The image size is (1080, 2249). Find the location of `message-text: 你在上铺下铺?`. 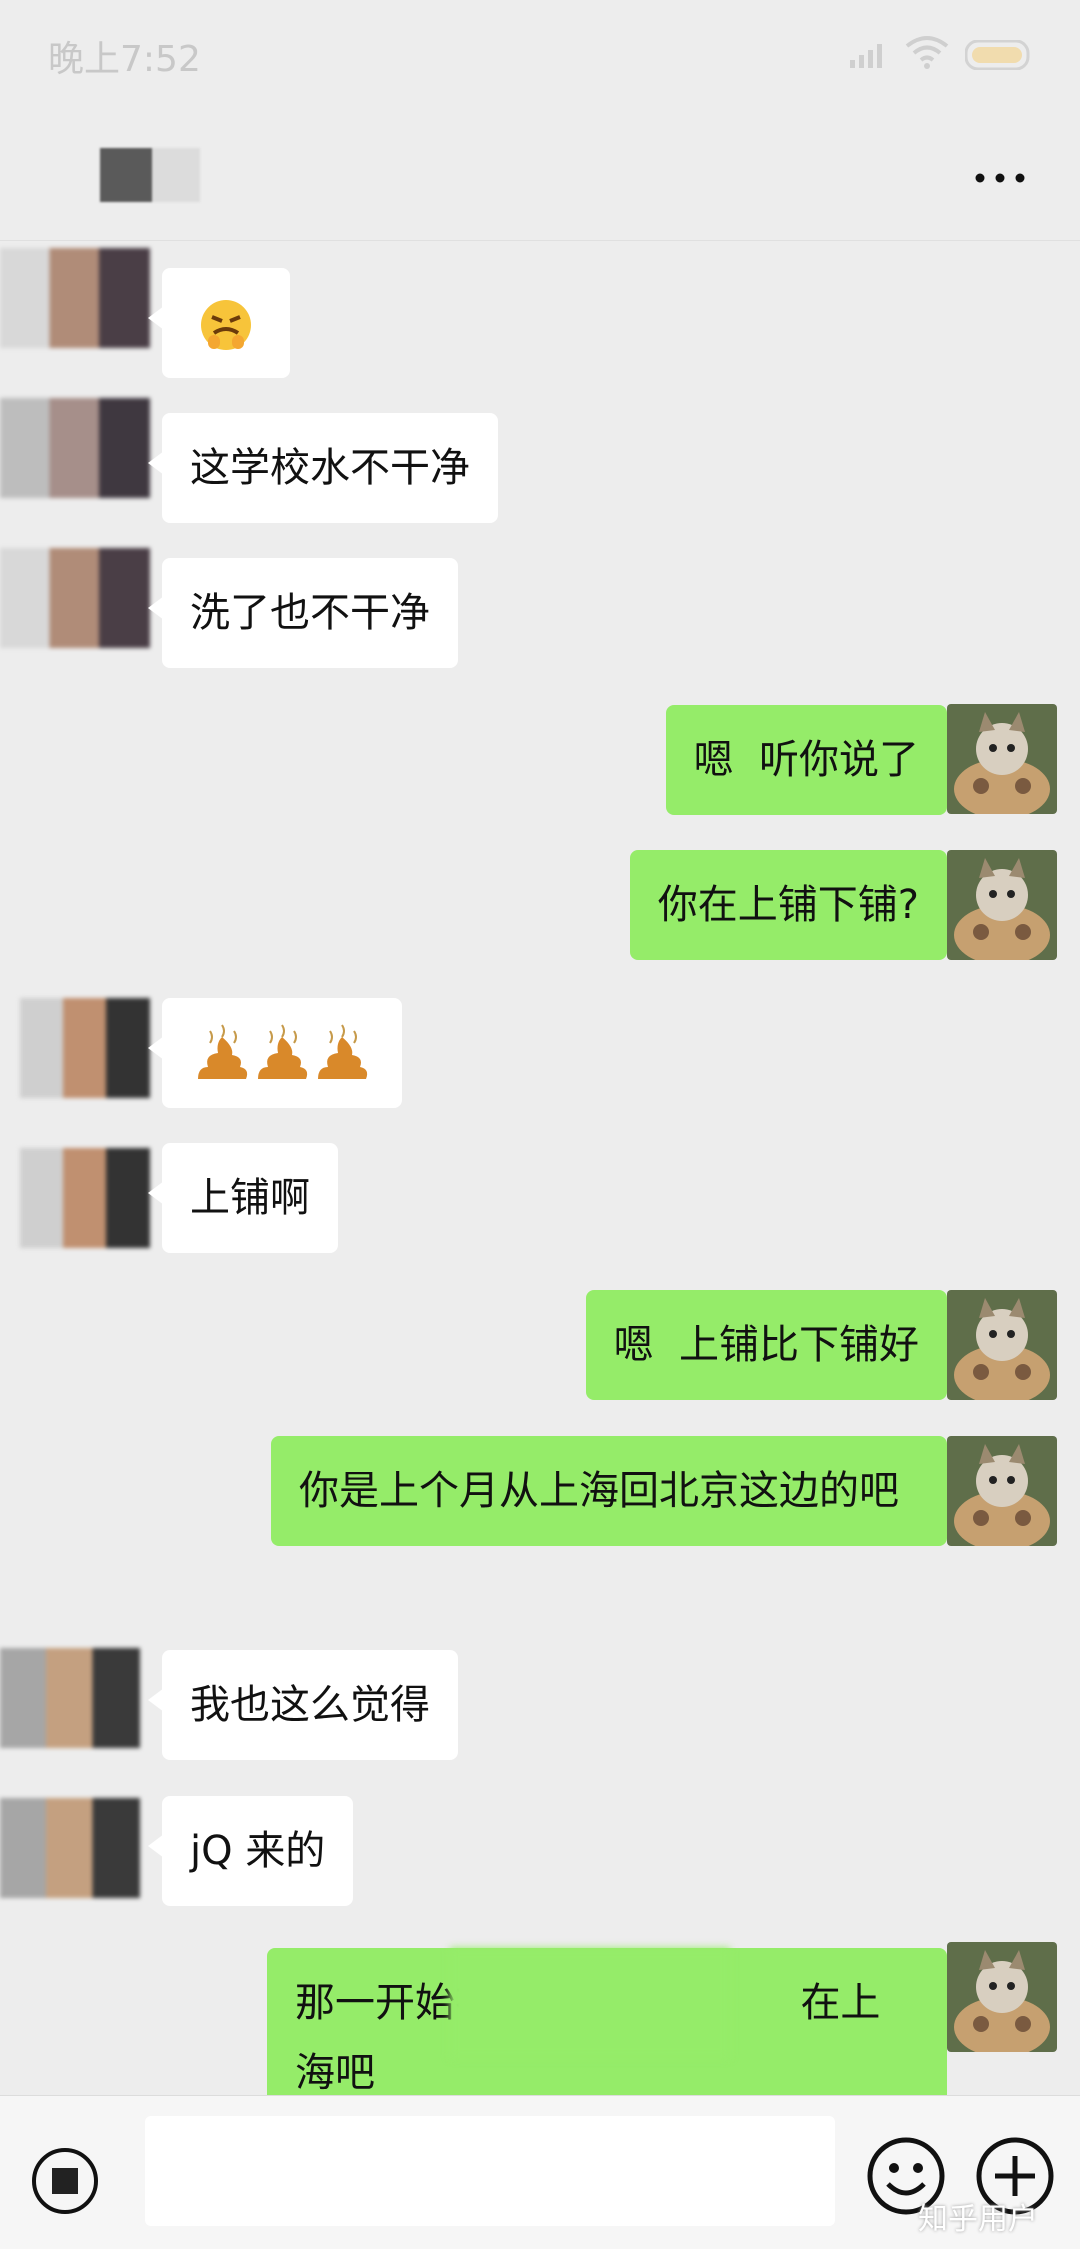

message-text: 你在上铺下铺? is located at coordinates (788, 905).